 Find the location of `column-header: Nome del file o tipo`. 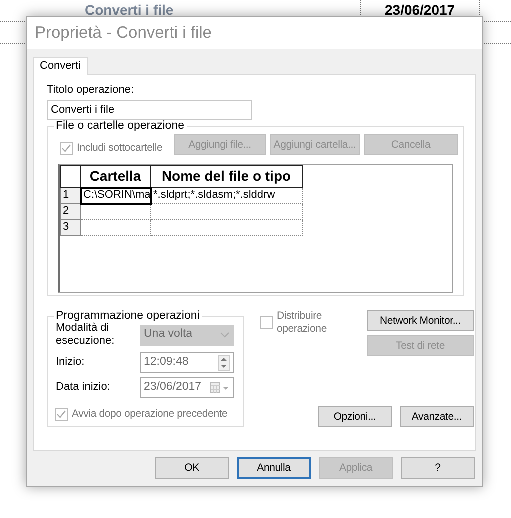

column-header: Nome del file o tipo is located at coordinates (226, 176).